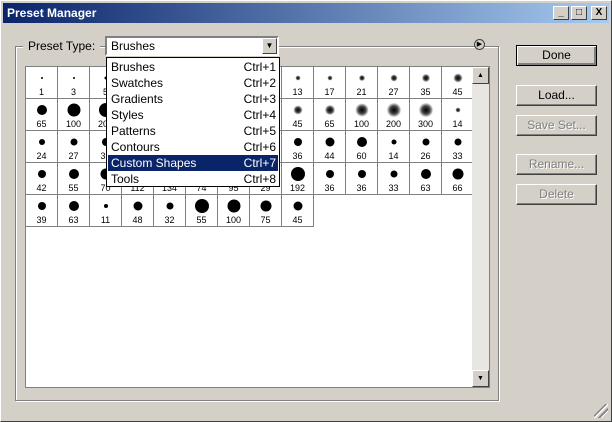 This screenshot has width=612, height=422. I want to click on scroll-down-icon: ▼, so click(480, 378).